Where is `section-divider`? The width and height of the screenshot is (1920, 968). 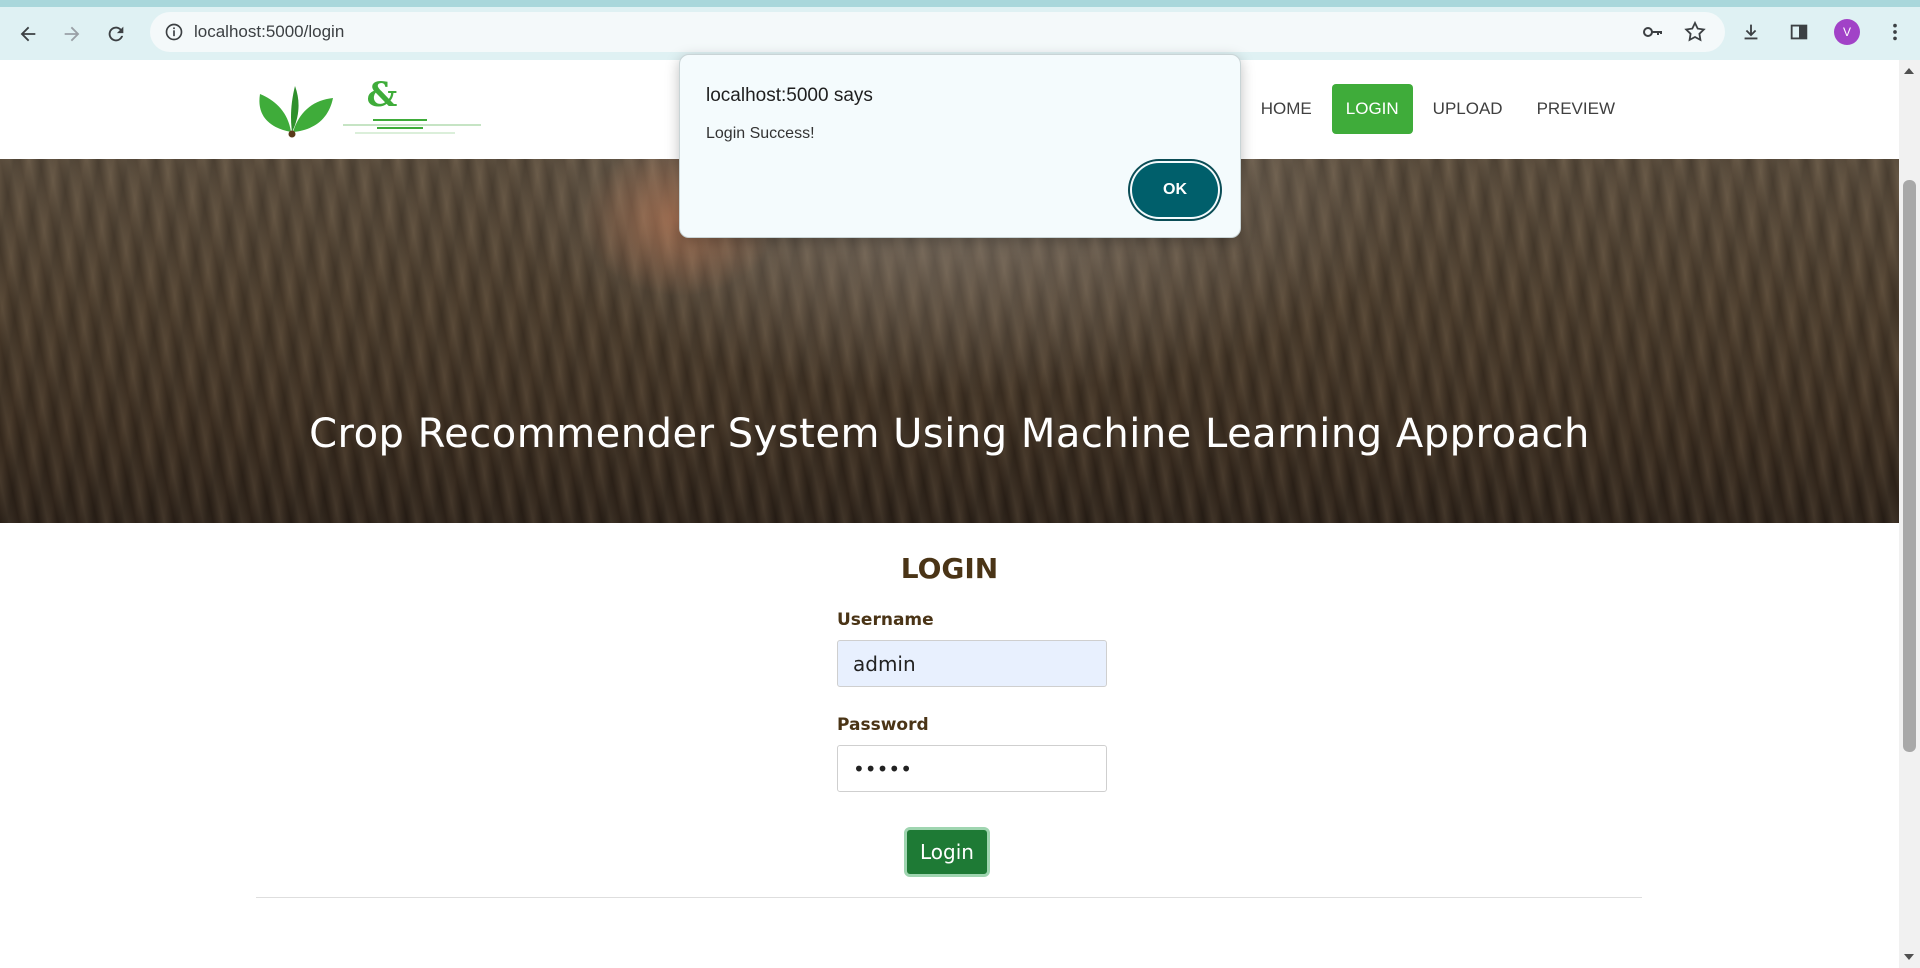 section-divider is located at coordinates (949, 897).